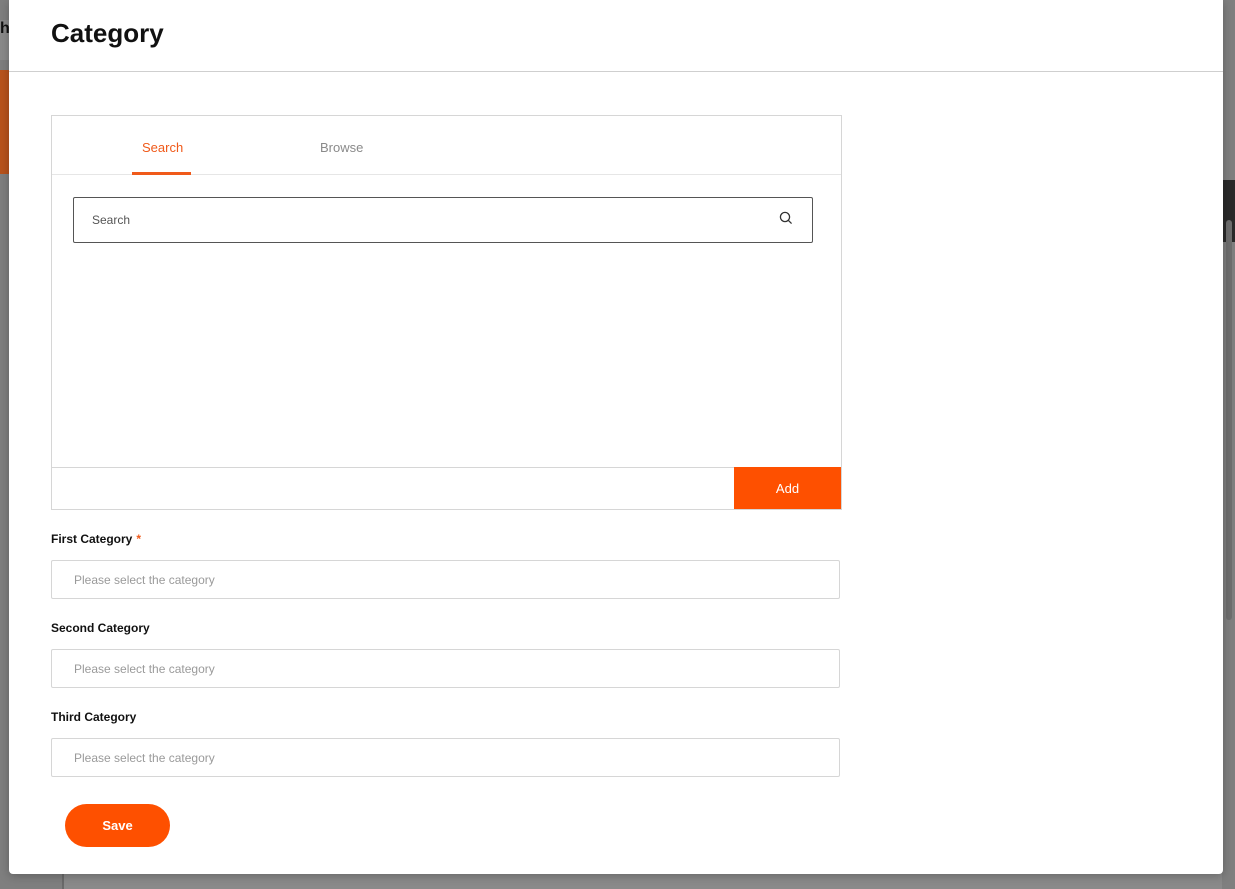 The image size is (1235, 889). I want to click on modal-title: Category, so click(107, 33).